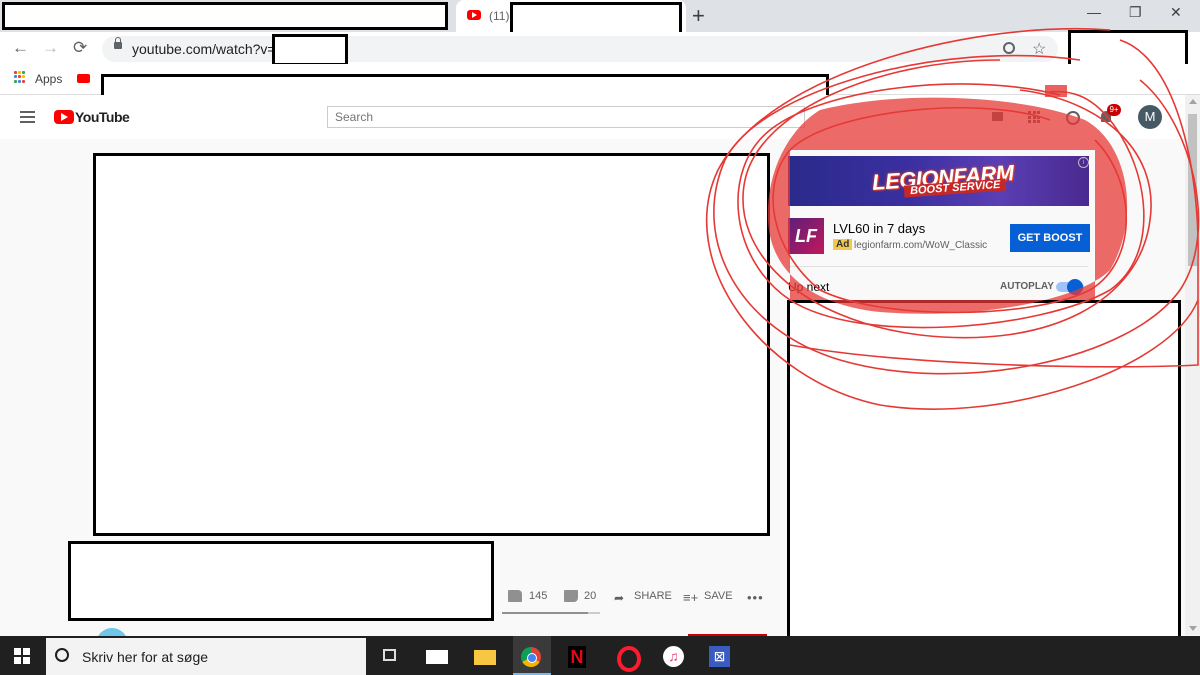 The image size is (1200, 675). Describe the element at coordinates (590, 596) in the screenshot. I see `dislike-count: 20` at that location.